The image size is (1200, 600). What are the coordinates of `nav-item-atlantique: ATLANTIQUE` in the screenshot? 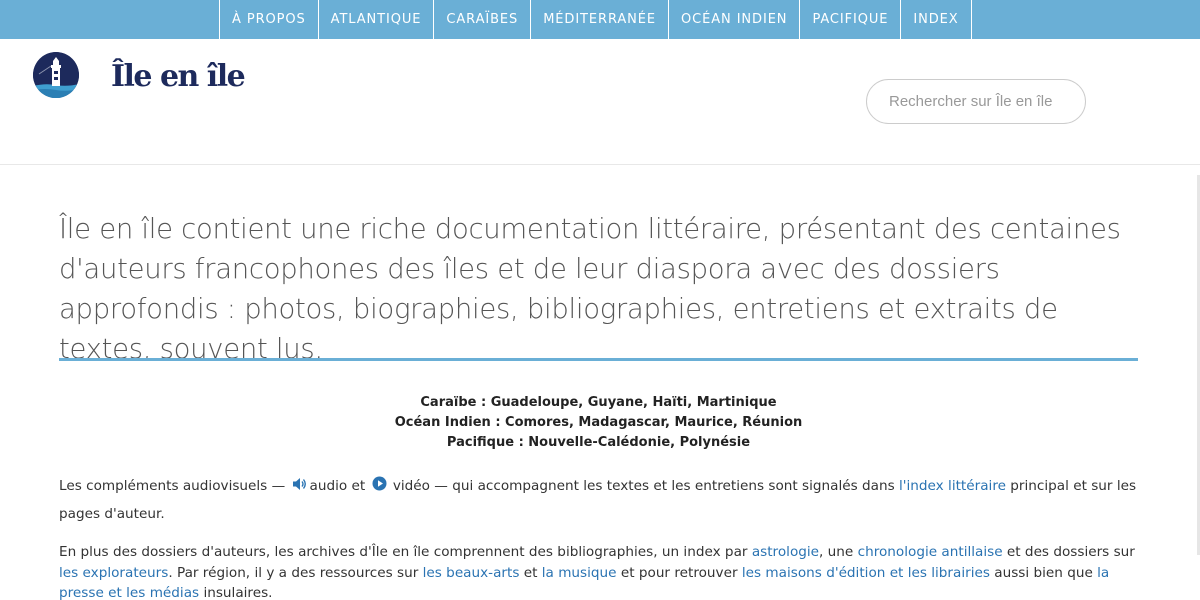 It's located at (377, 19).